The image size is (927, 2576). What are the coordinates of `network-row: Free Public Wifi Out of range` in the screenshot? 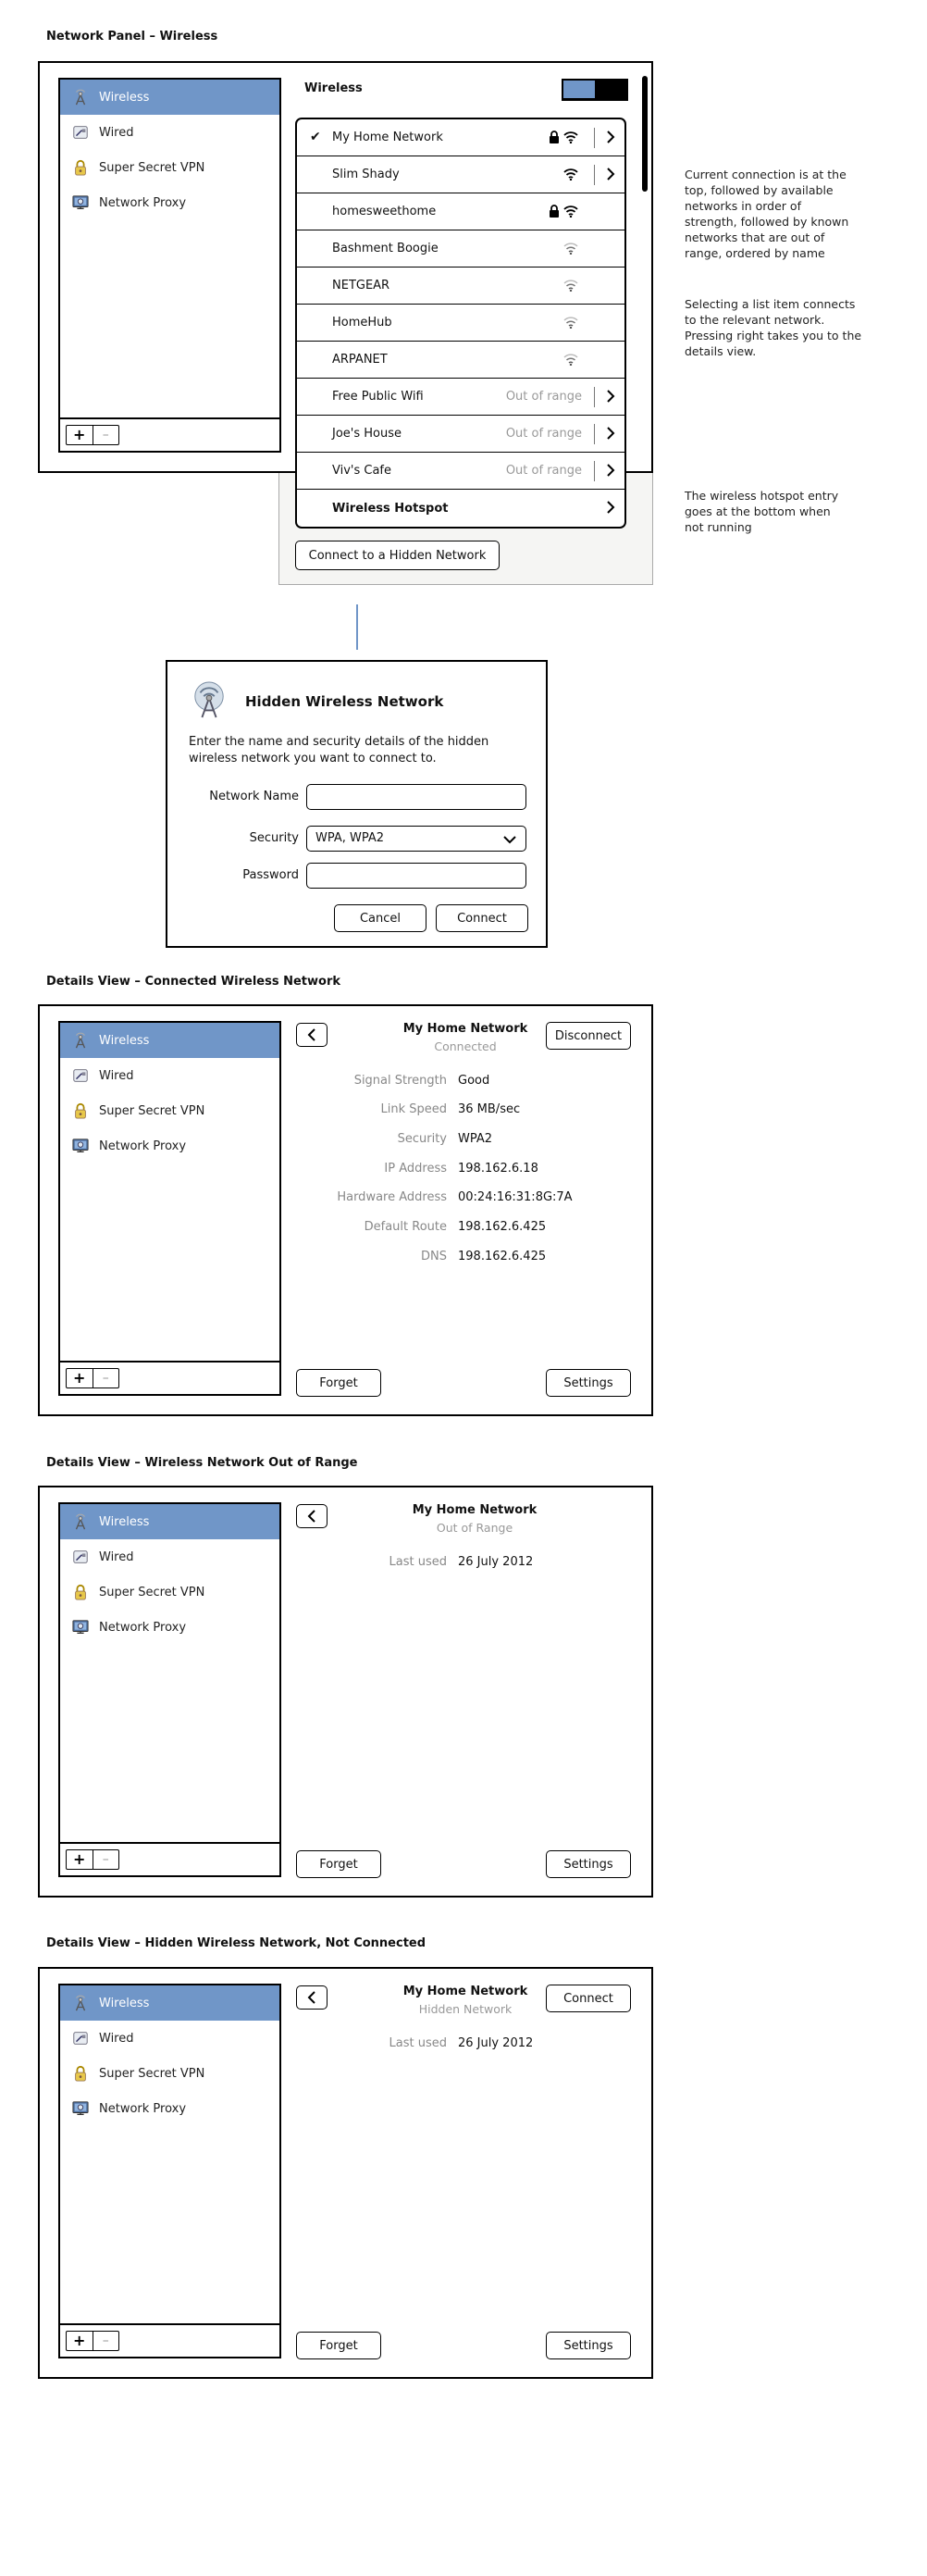 It's located at (460, 397).